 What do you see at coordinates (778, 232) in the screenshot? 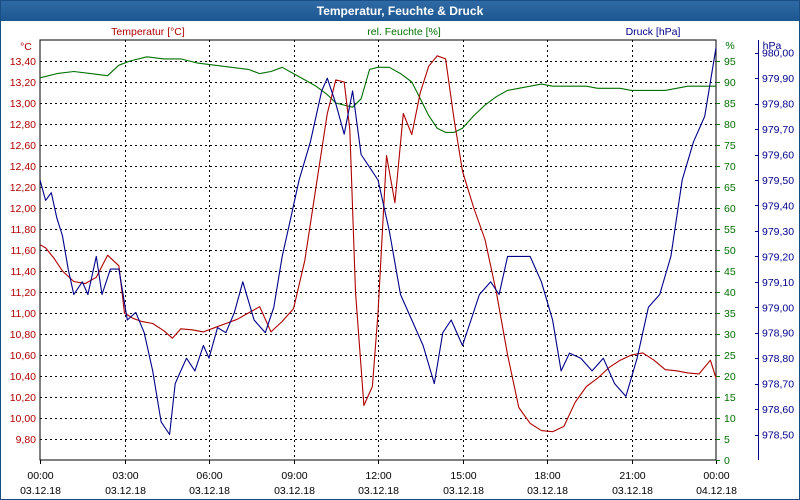
I see `pressure-tick-label: 979,30` at bounding box center [778, 232].